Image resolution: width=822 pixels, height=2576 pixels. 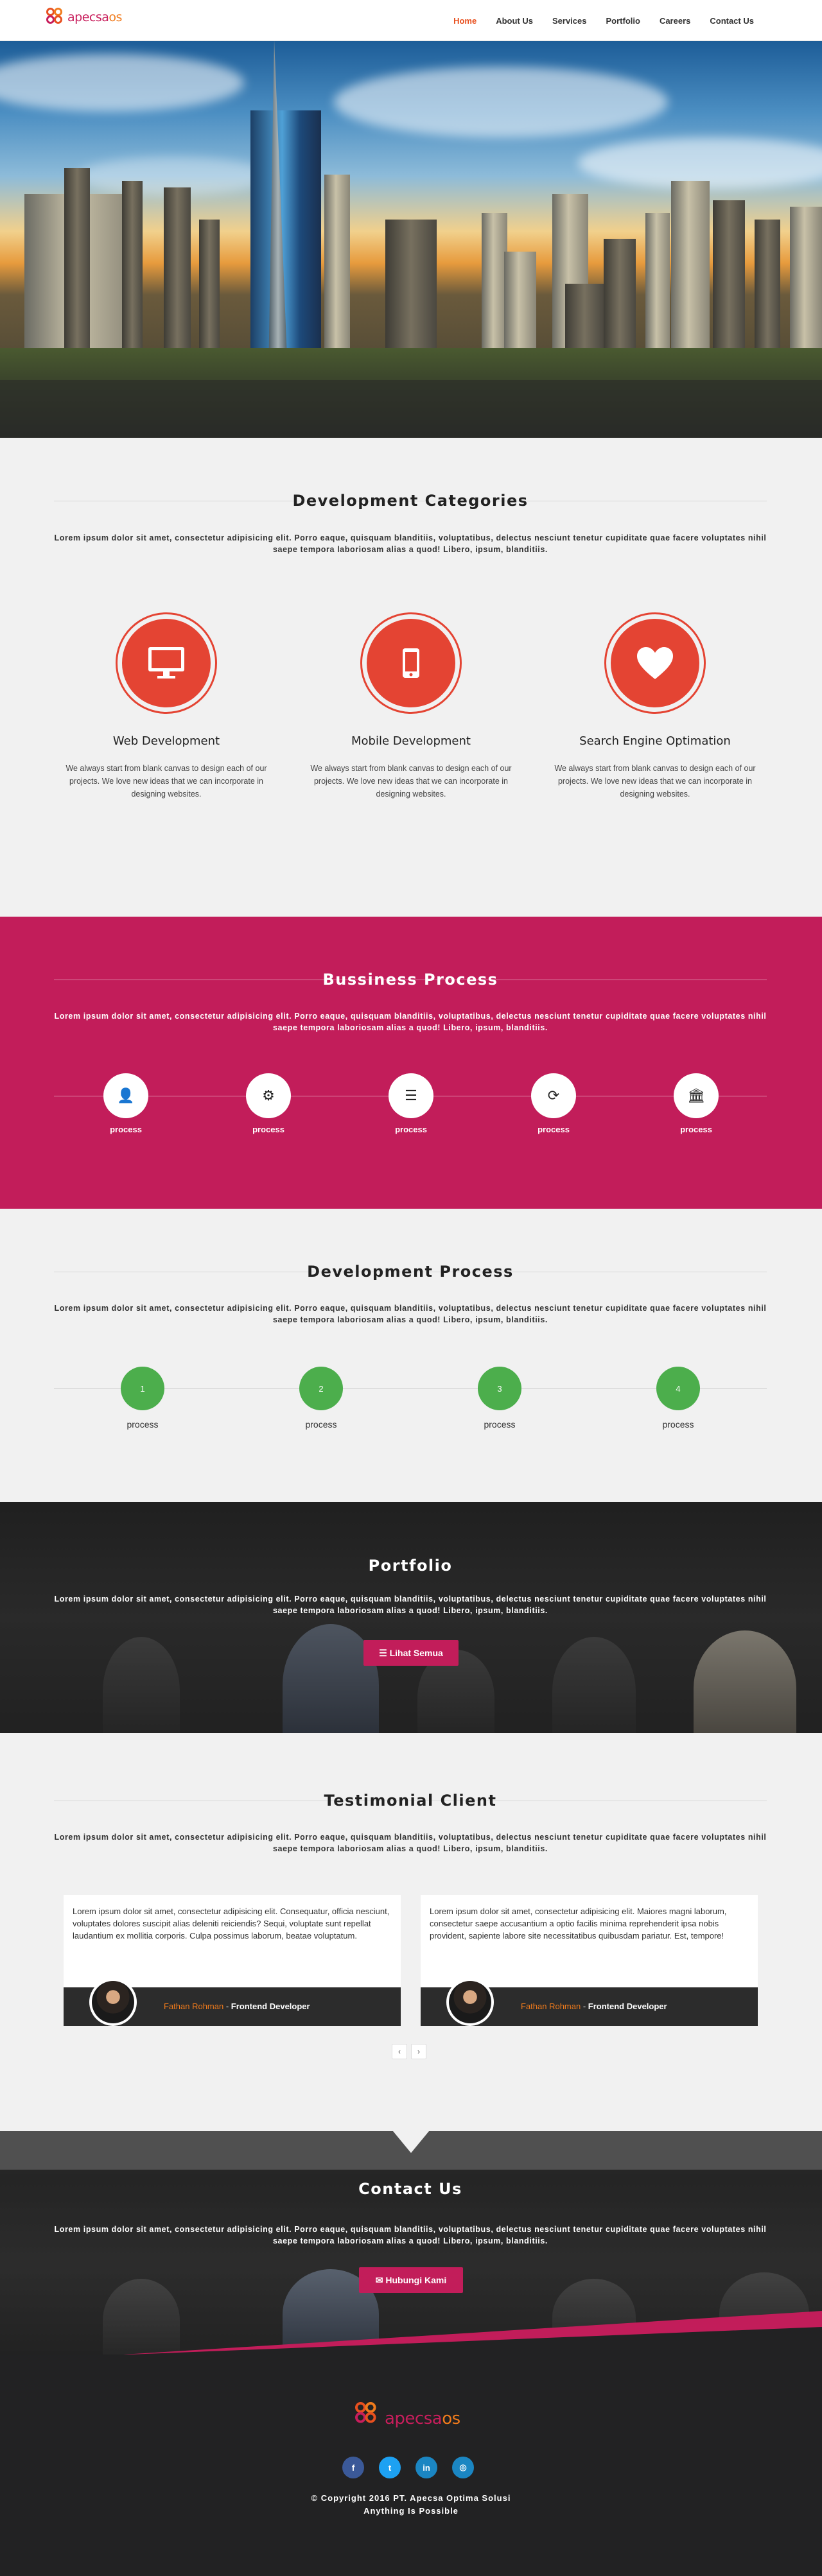 I want to click on step-number-badge: 2, so click(x=321, y=1388).